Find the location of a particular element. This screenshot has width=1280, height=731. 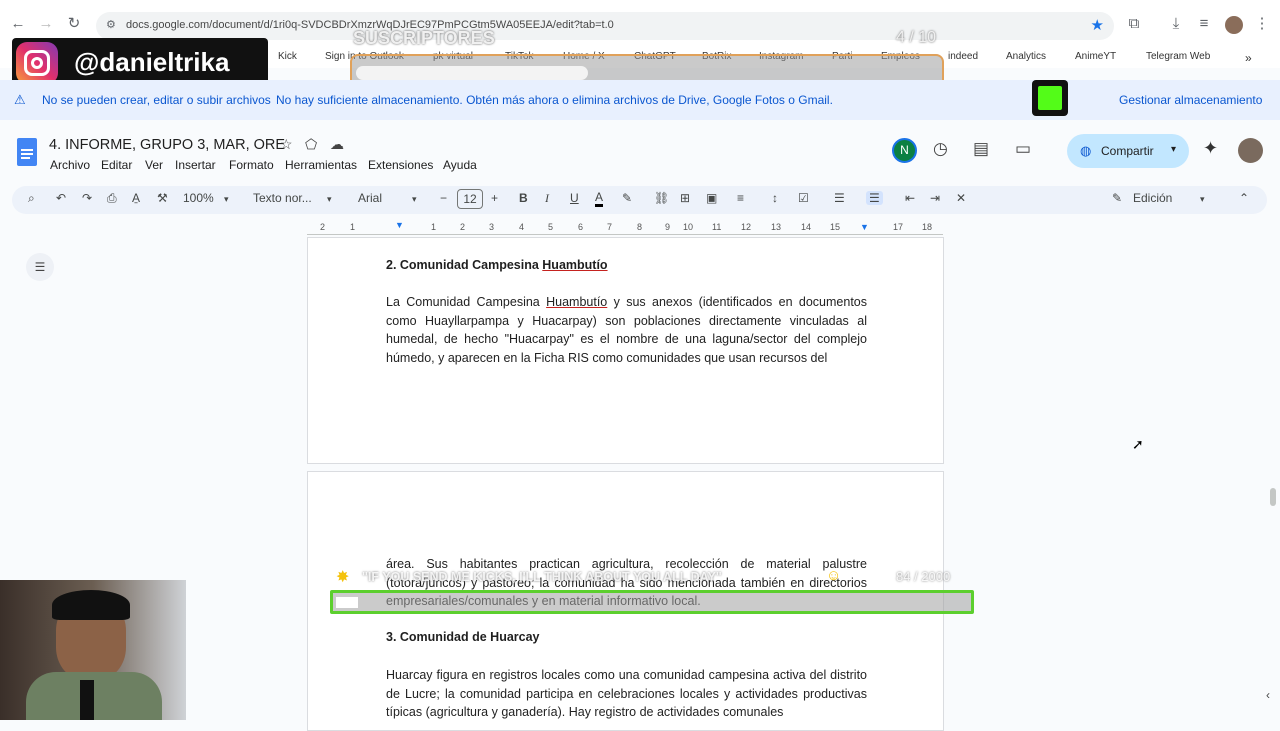

side-panel-toggle-icon: ‹ is located at coordinates (1268, 695).